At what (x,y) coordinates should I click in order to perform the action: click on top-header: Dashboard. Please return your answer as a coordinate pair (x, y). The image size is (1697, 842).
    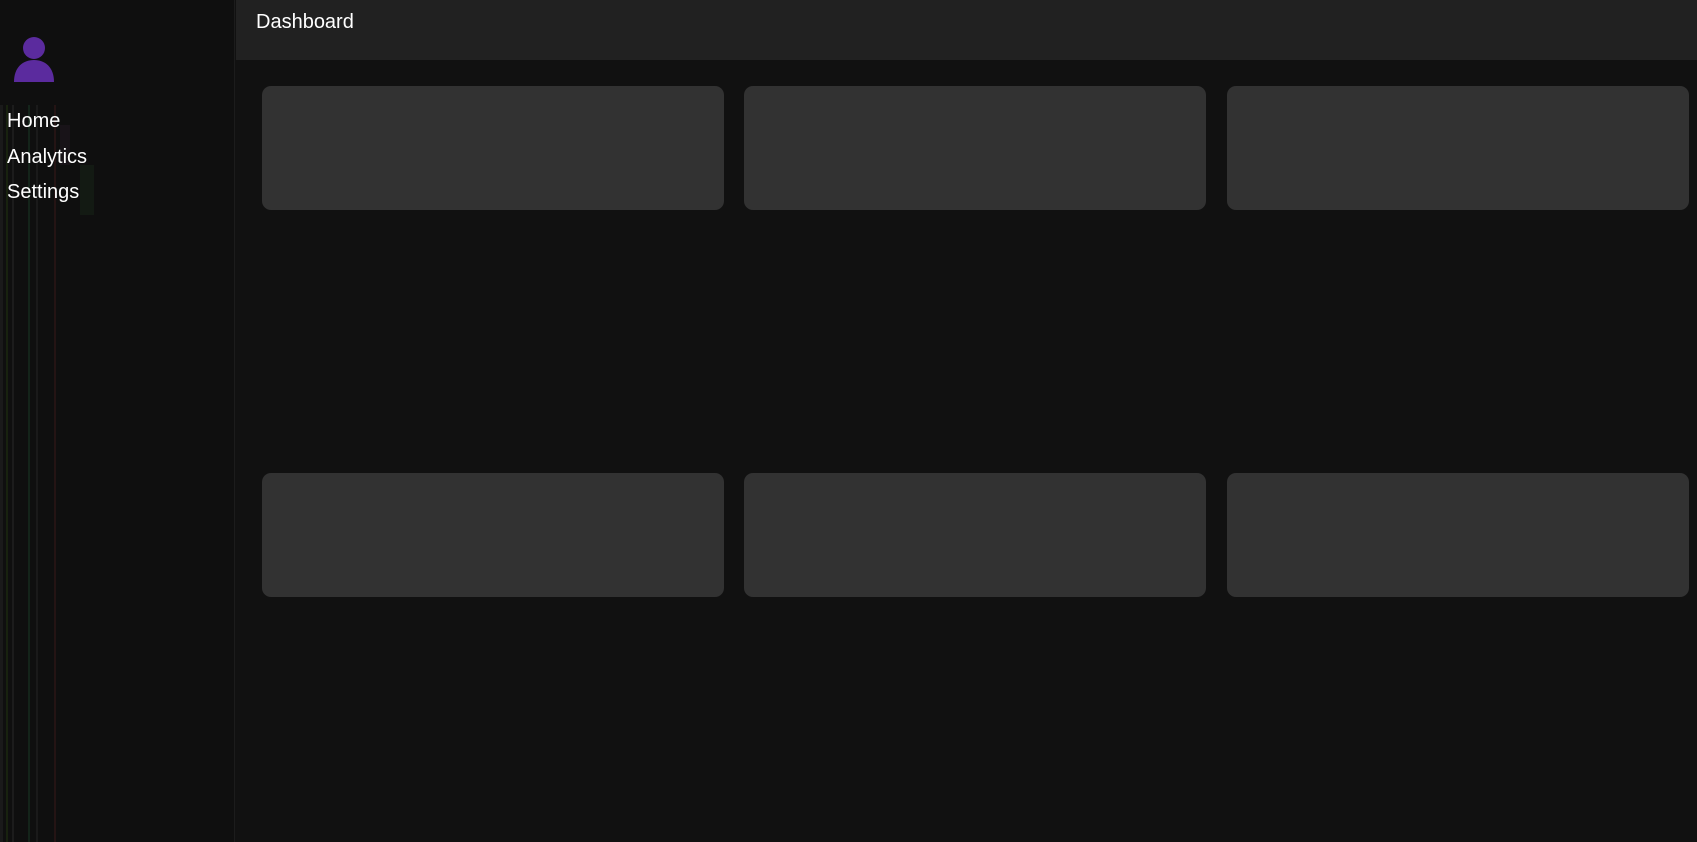
    Looking at the image, I should click on (966, 30).